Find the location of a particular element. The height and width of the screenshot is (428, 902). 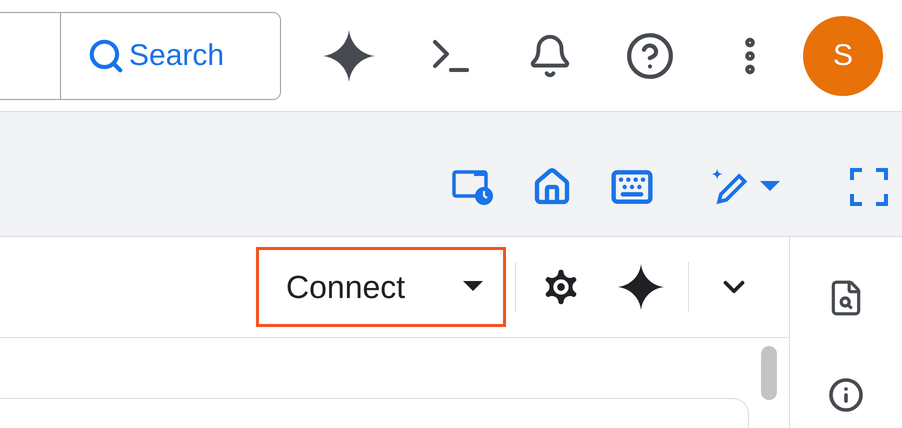

search-button: Search is located at coordinates (142, 55).